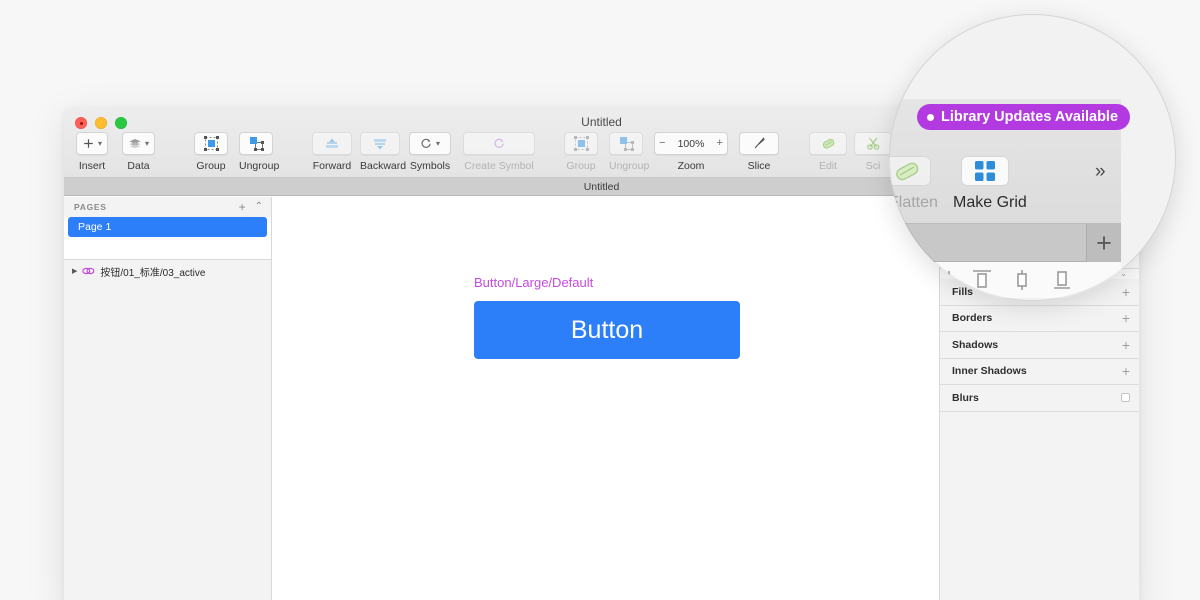 The image size is (1200, 600). I want to click on make-grid-icon, so click(985, 171).